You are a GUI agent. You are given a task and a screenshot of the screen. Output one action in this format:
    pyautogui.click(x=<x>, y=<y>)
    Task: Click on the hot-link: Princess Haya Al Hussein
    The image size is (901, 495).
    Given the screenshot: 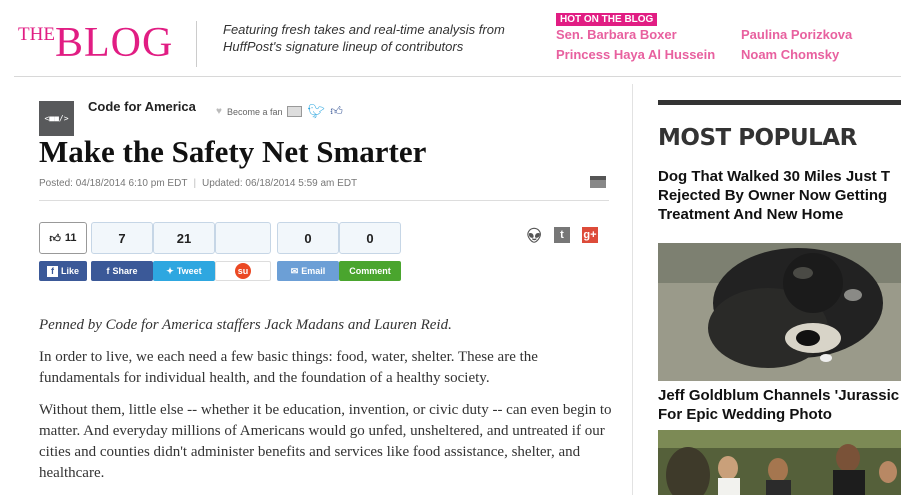 What is the action you would take?
    pyautogui.click(x=635, y=54)
    